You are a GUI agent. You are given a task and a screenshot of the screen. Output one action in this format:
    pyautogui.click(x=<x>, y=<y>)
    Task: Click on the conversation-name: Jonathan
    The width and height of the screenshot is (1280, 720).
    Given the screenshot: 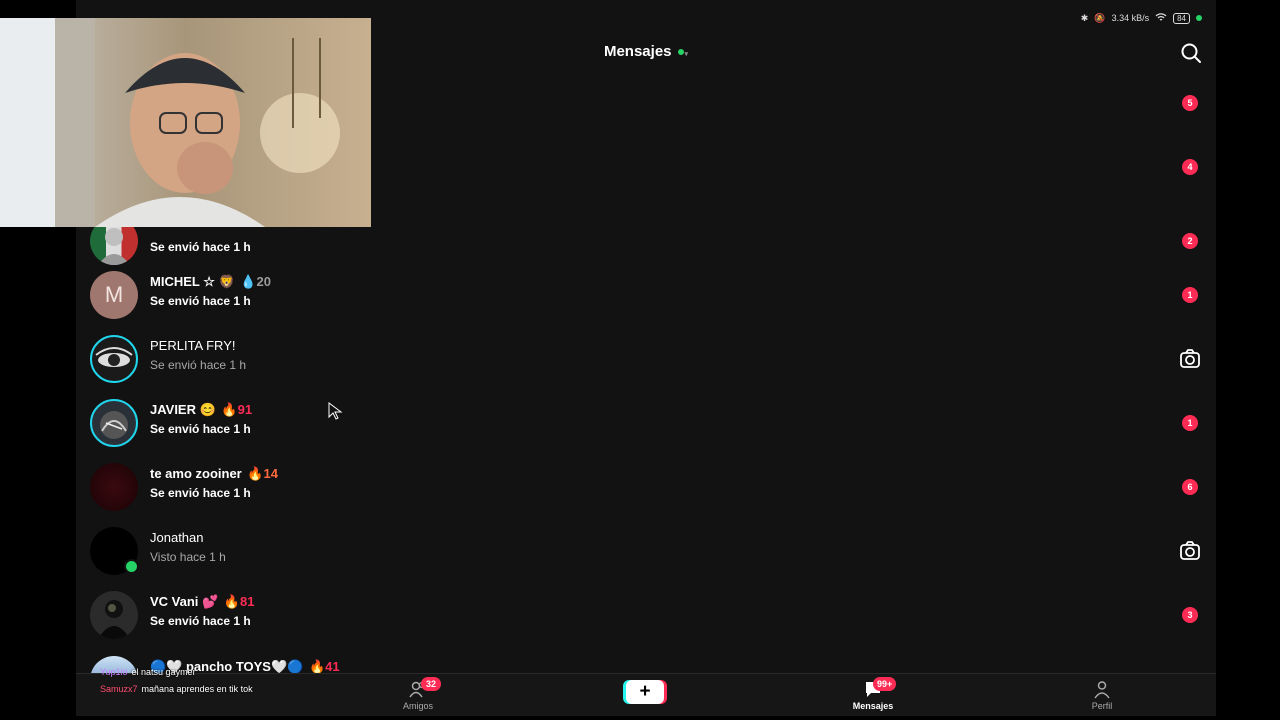 What is the action you would take?
    pyautogui.click(x=177, y=537)
    